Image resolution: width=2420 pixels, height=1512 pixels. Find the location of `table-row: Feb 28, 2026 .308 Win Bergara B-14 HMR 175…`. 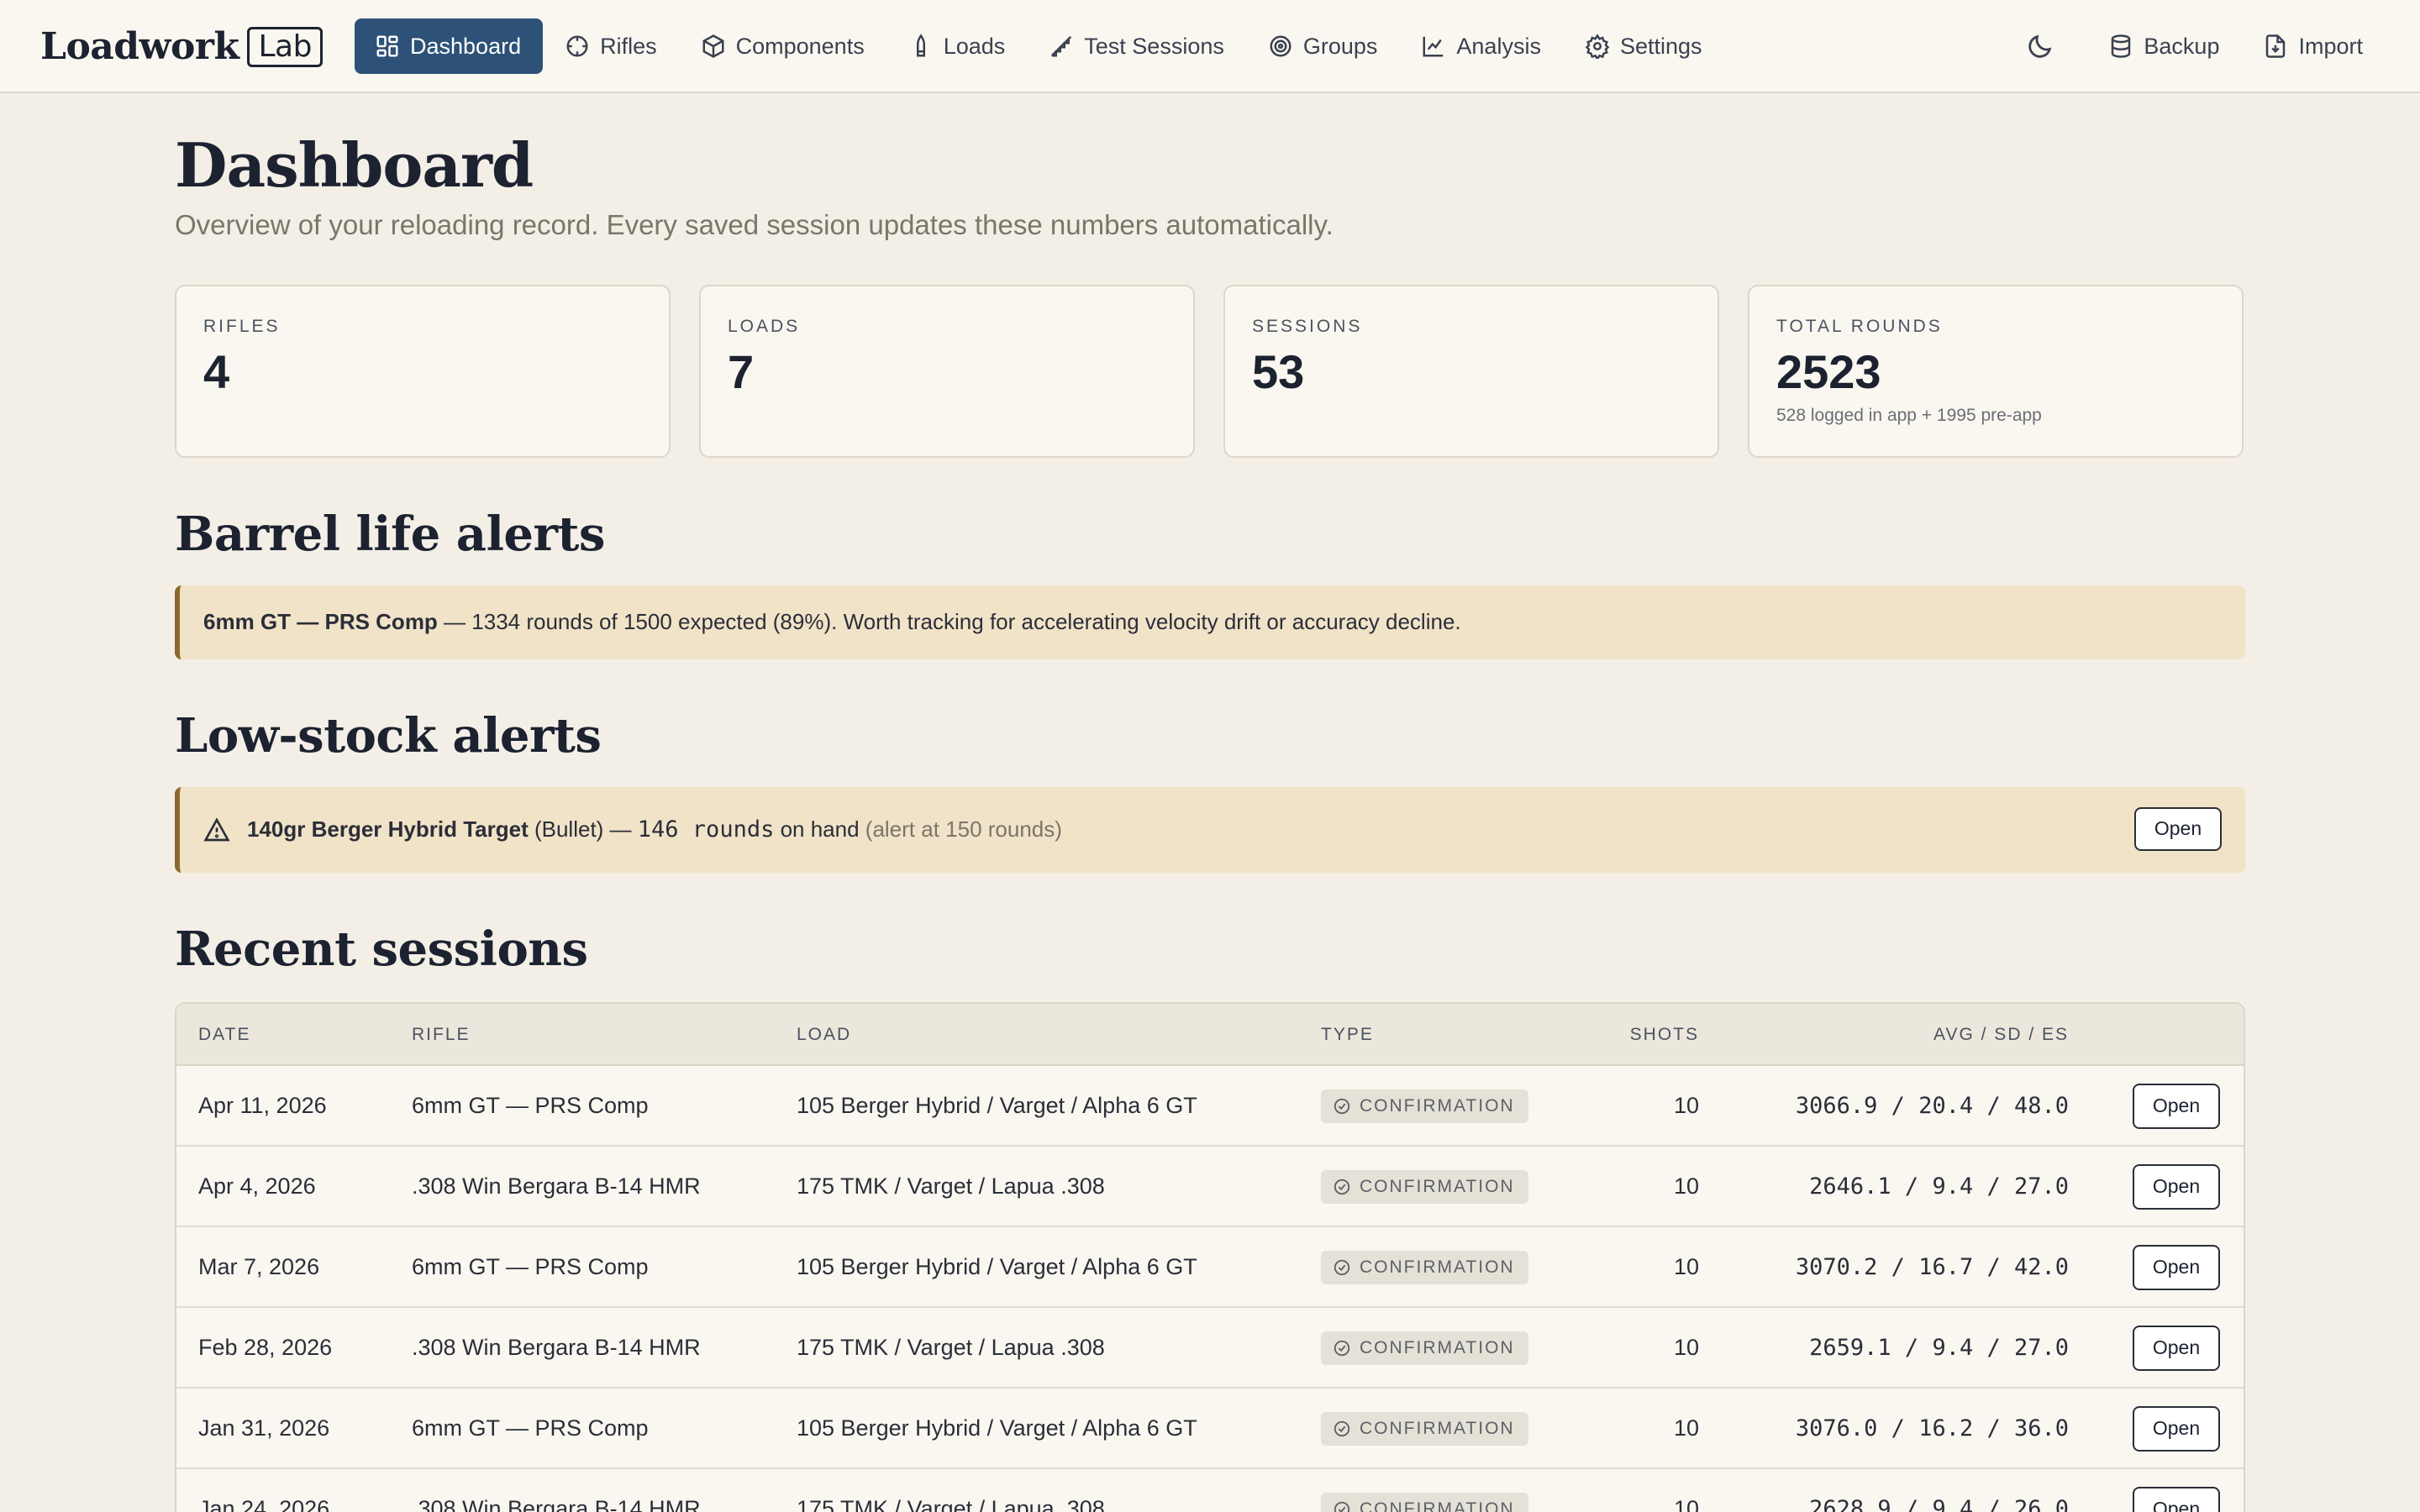

table-row: Feb 28, 2026 .308 Win Bergara B-14 HMR 175… is located at coordinates (1210, 1348).